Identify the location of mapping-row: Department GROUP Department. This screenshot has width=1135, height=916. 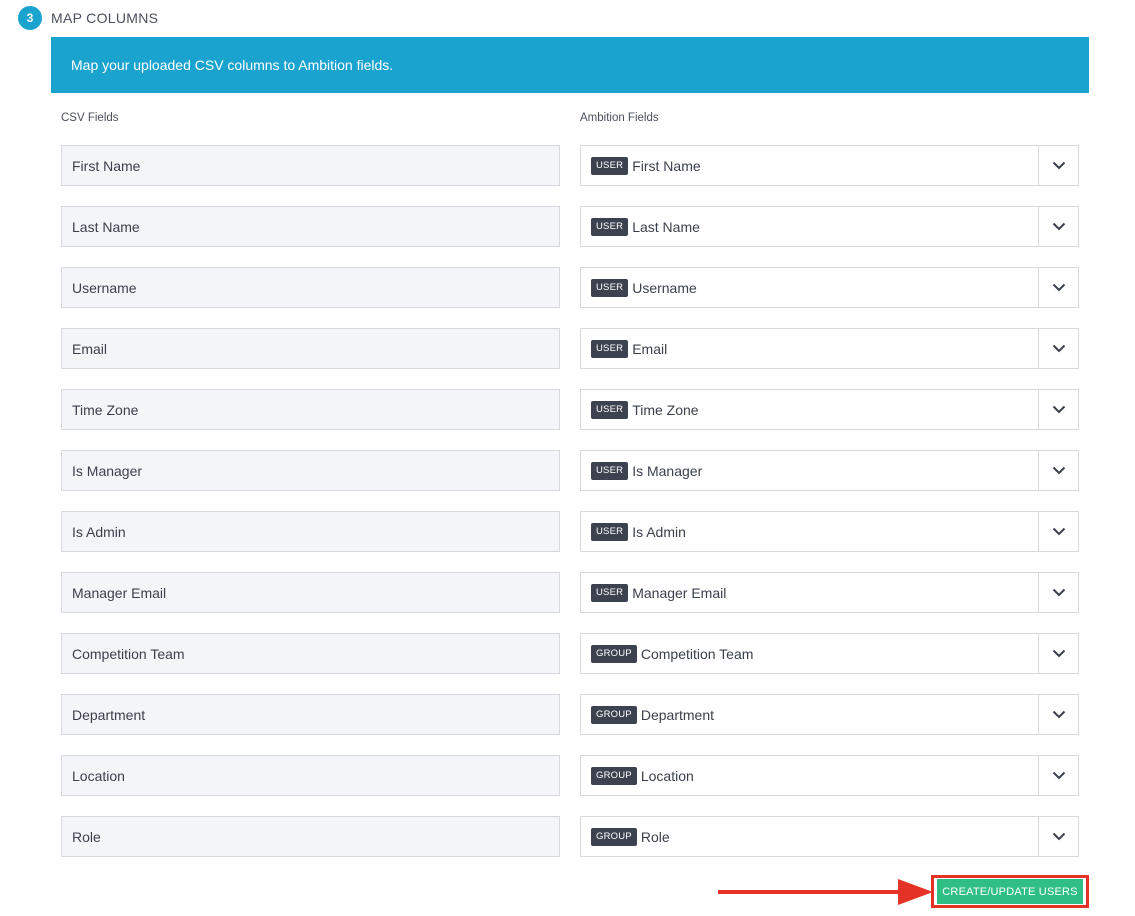
(567, 714).